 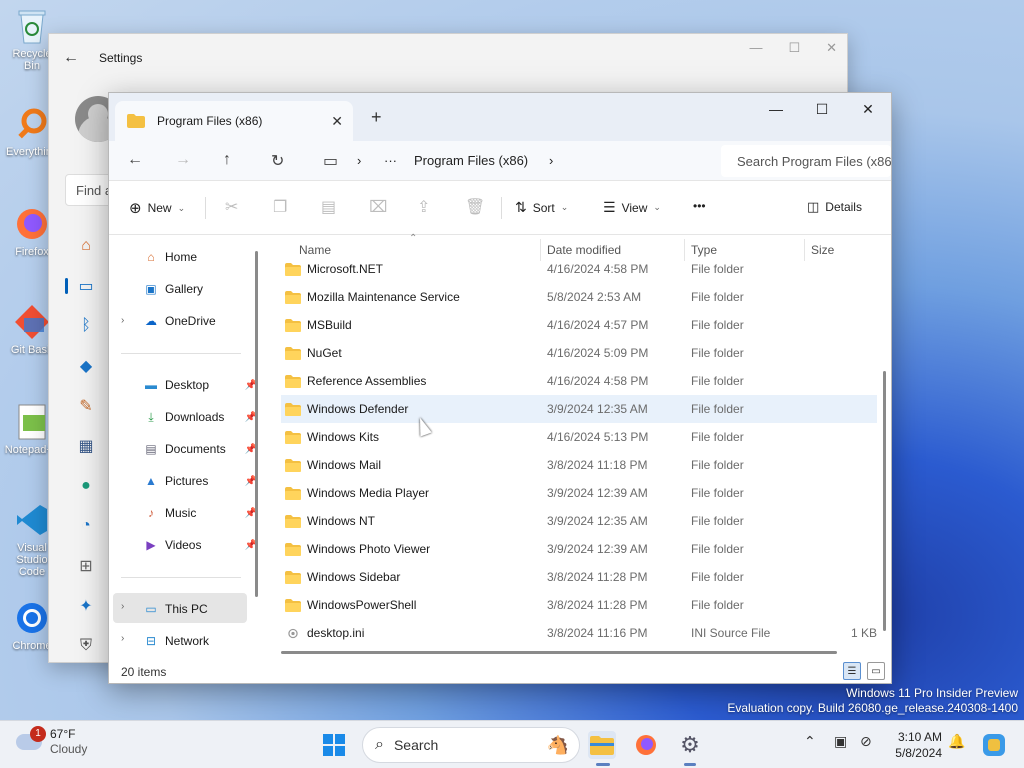 I want to click on close-tab-icon: ✕, so click(x=337, y=121).